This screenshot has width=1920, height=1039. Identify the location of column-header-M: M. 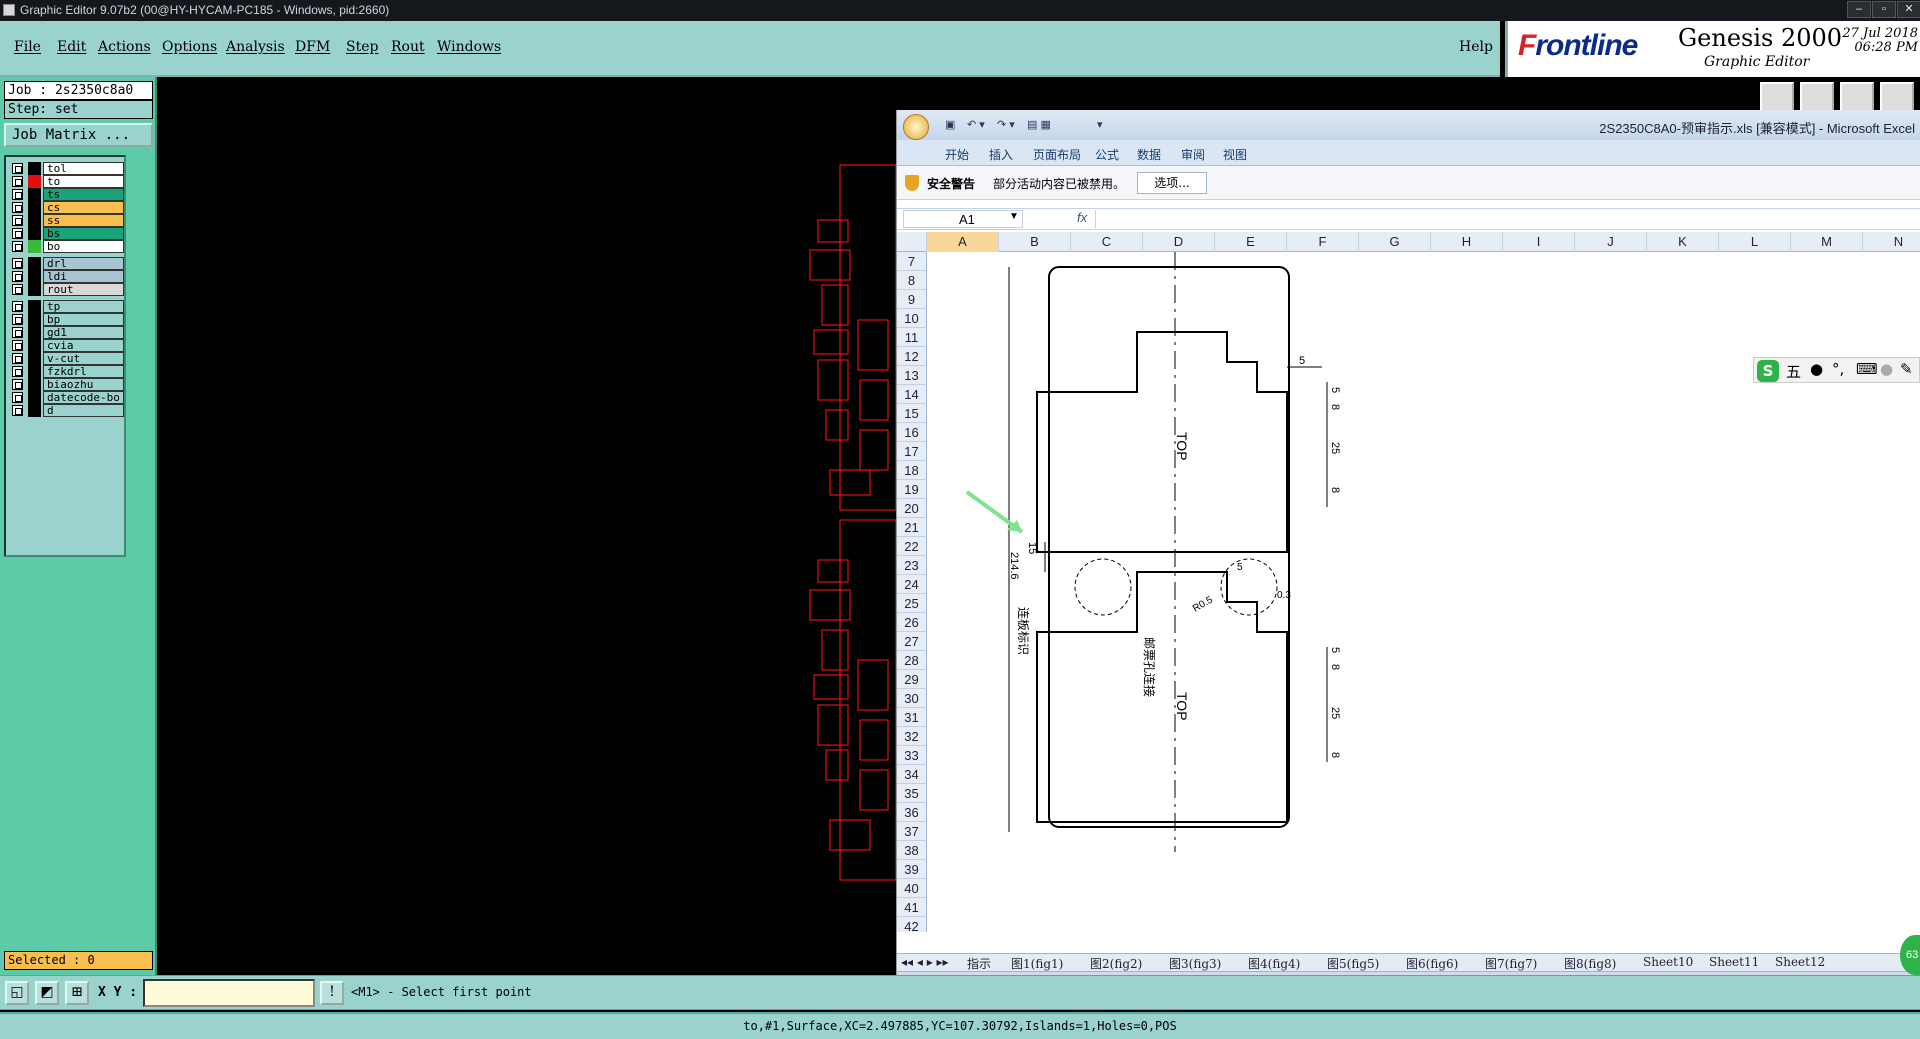
(1827, 242).